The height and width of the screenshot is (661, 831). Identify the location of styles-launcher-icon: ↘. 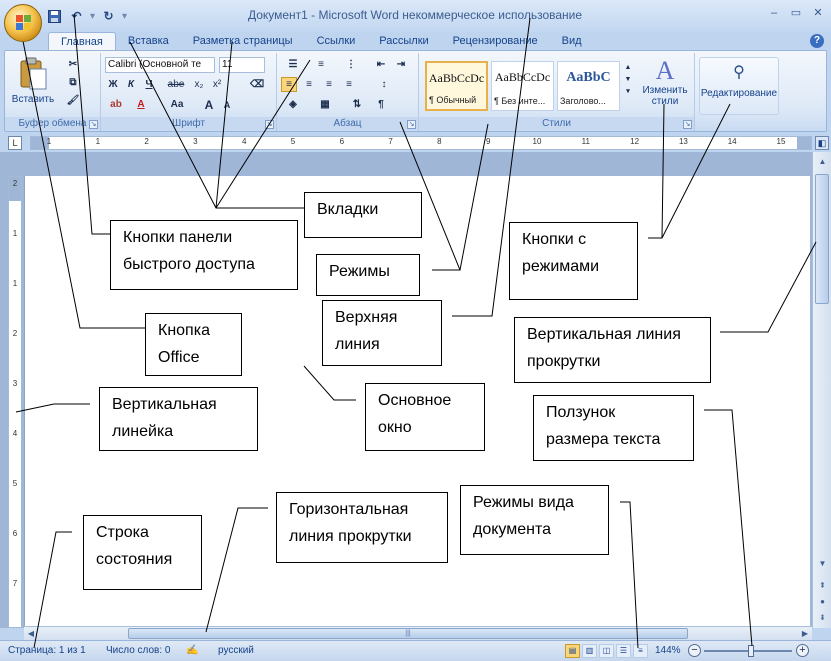
(687, 124).